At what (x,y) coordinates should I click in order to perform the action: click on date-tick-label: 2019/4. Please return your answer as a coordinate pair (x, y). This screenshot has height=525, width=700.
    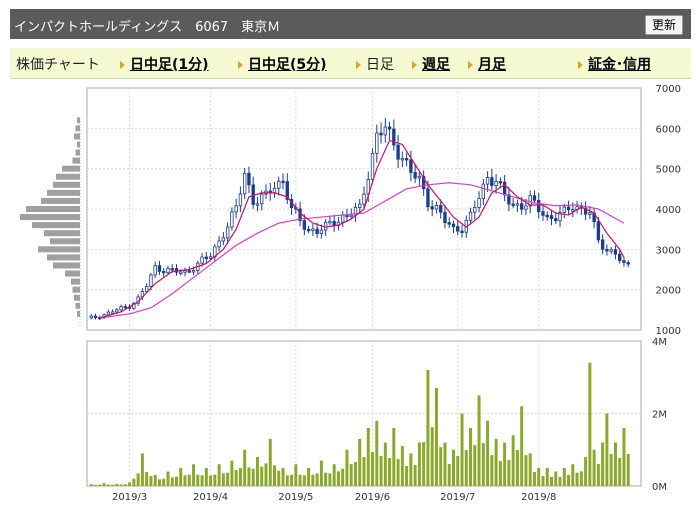
    Looking at the image, I should click on (210, 497).